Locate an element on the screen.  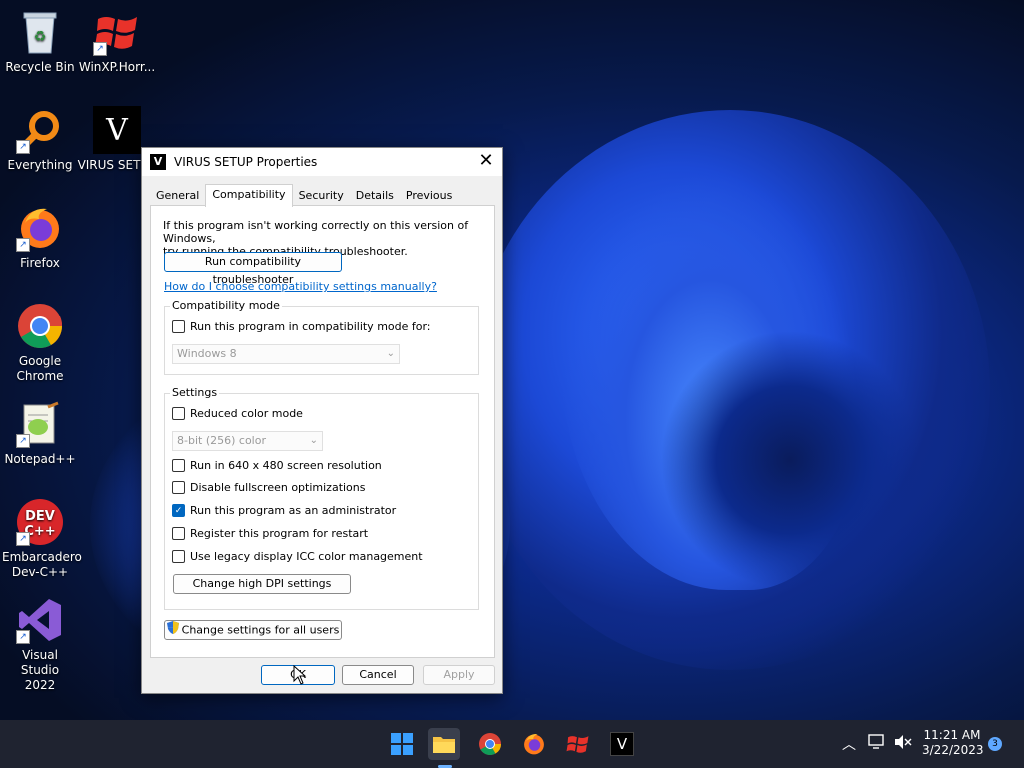
recycle-bin-icon: ♻ is located at coordinates (40, 32).